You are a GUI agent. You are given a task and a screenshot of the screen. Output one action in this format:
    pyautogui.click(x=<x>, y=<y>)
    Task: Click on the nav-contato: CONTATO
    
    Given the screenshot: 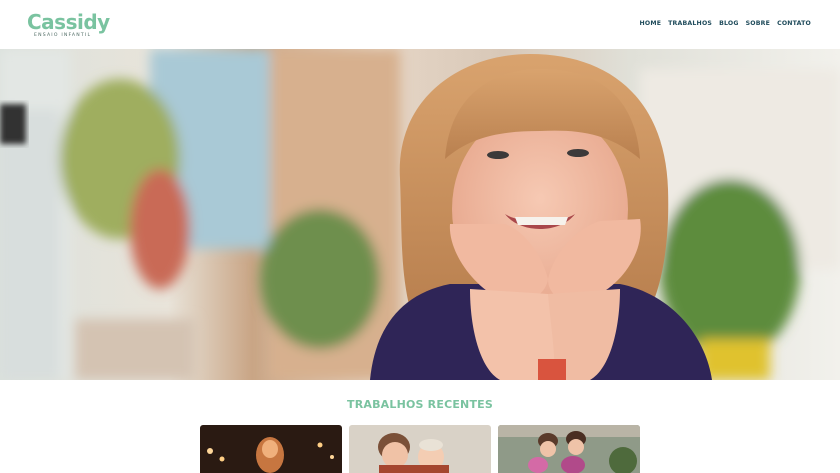 What is the action you would take?
    pyautogui.click(x=794, y=23)
    